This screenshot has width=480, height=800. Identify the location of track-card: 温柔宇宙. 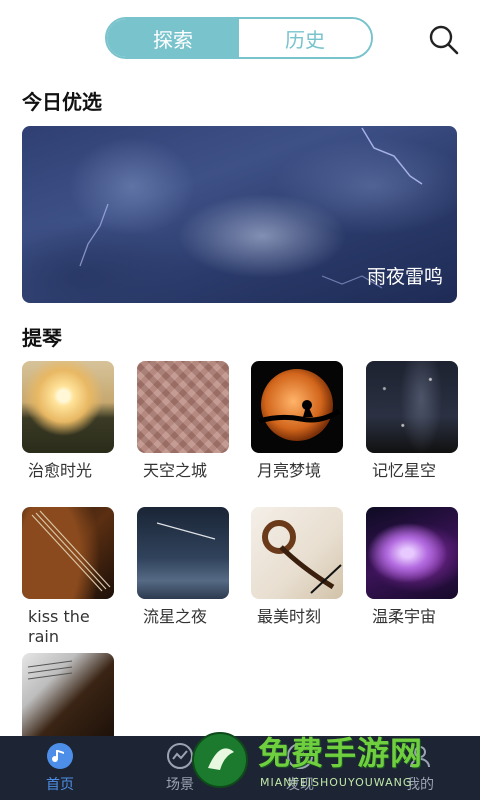
(412, 567).